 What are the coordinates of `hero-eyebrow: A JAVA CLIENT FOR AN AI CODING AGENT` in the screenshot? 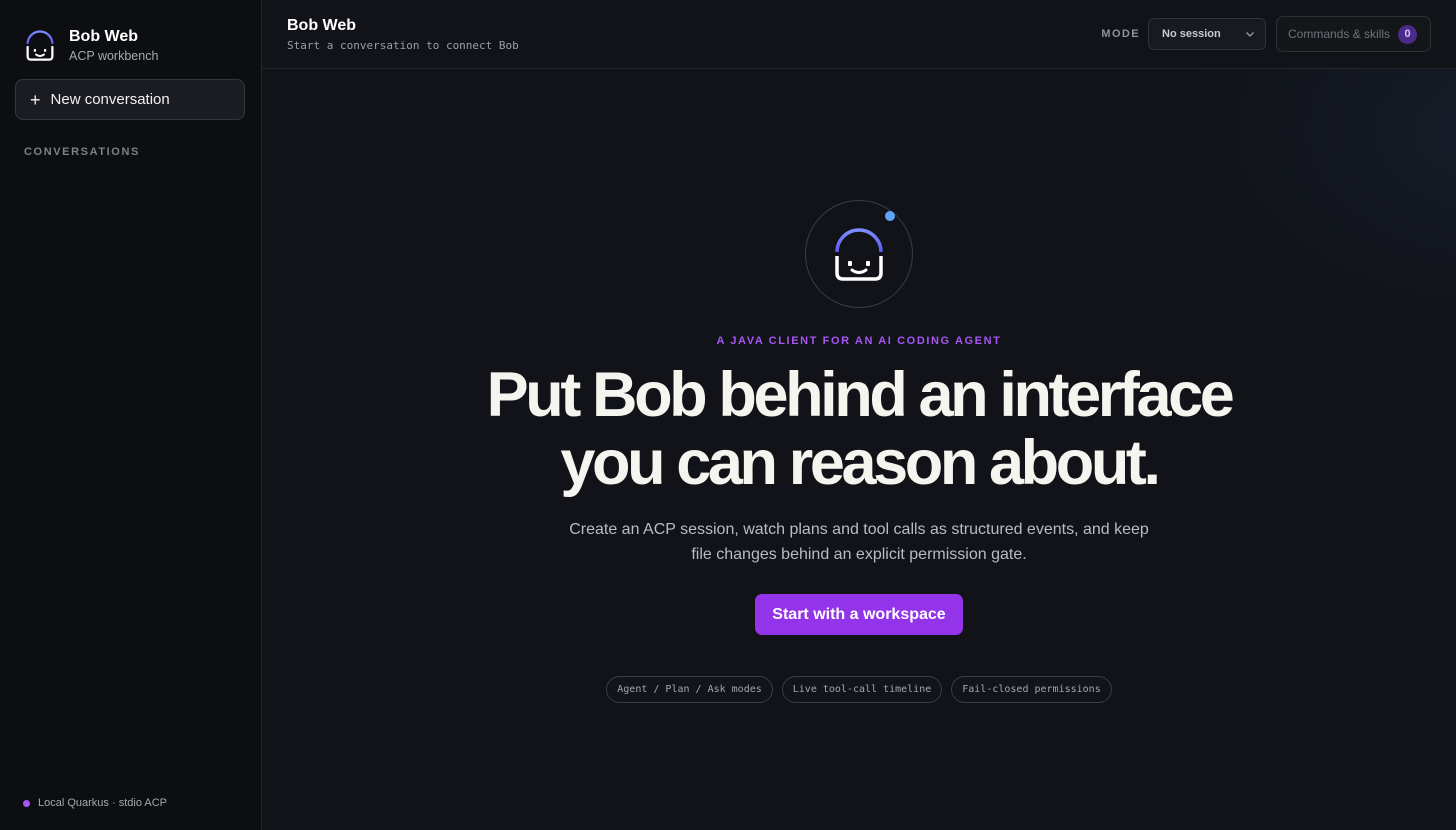 It's located at (859, 341).